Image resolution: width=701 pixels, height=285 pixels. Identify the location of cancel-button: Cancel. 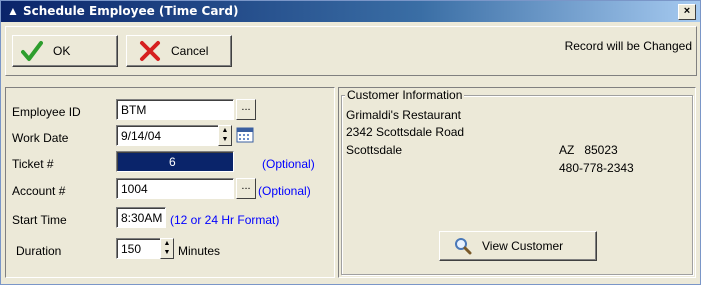
(179, 51).